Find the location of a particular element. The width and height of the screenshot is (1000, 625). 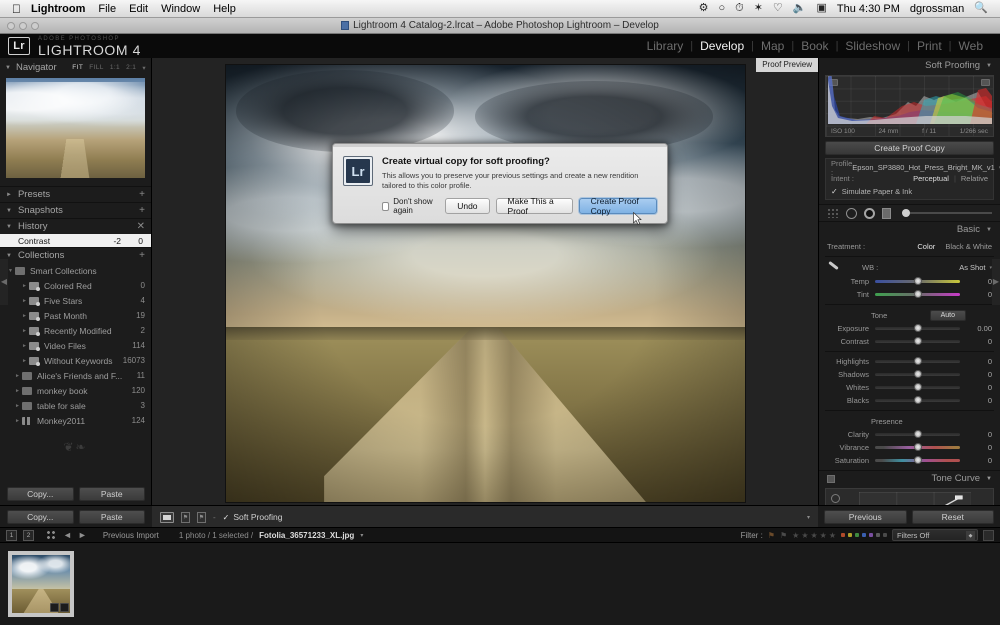

paste-button: Paste is located at coordinates (111, 494).